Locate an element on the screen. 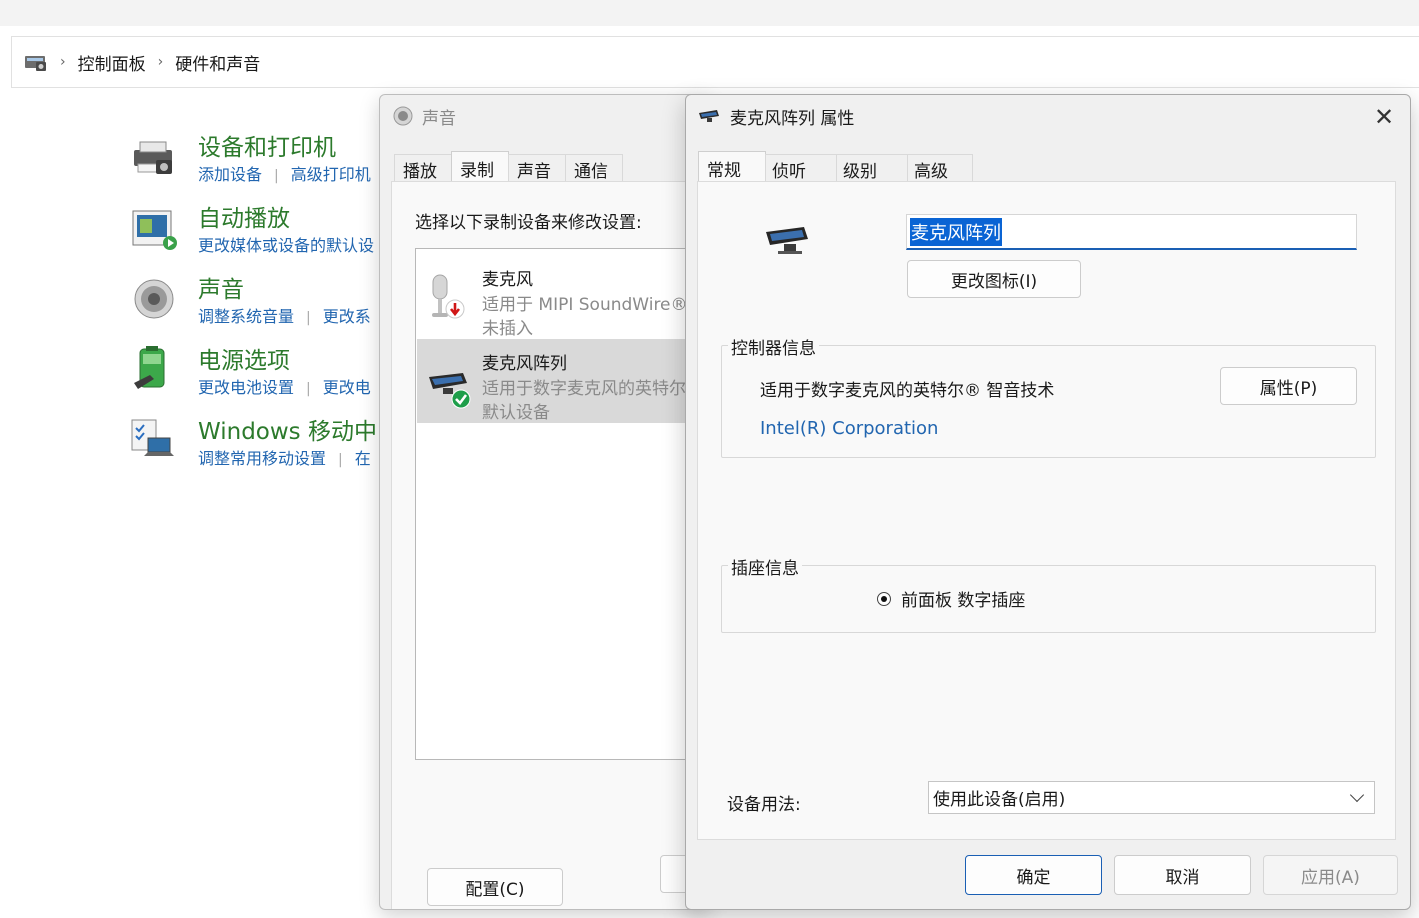  cp-item-links: 调整系统音量 | 更改系 is located at coordinates (284, 315).